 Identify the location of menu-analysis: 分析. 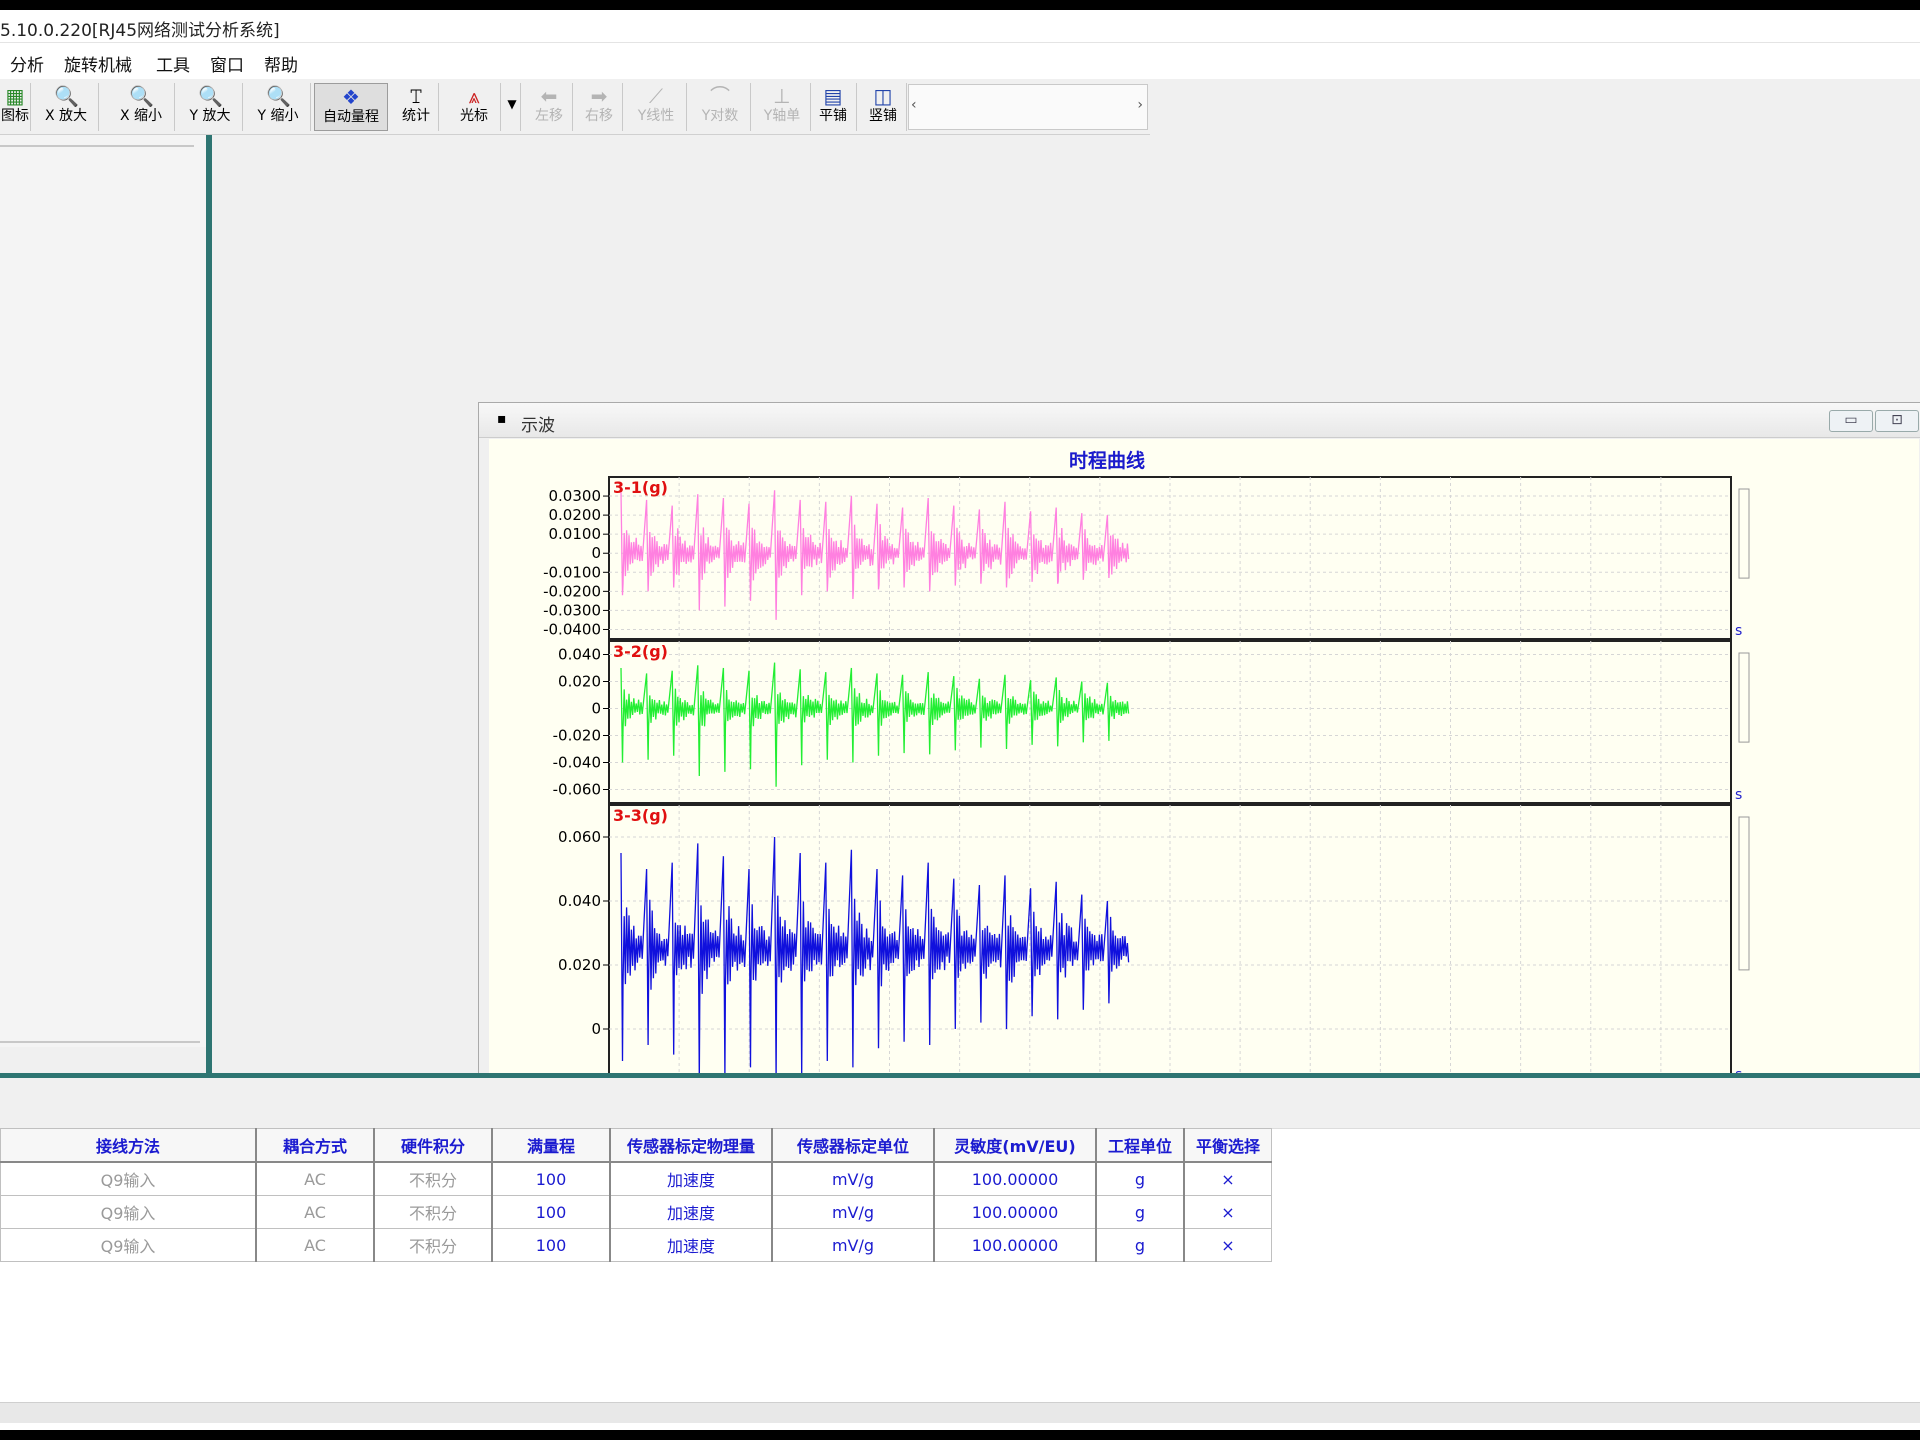
(27, 63).